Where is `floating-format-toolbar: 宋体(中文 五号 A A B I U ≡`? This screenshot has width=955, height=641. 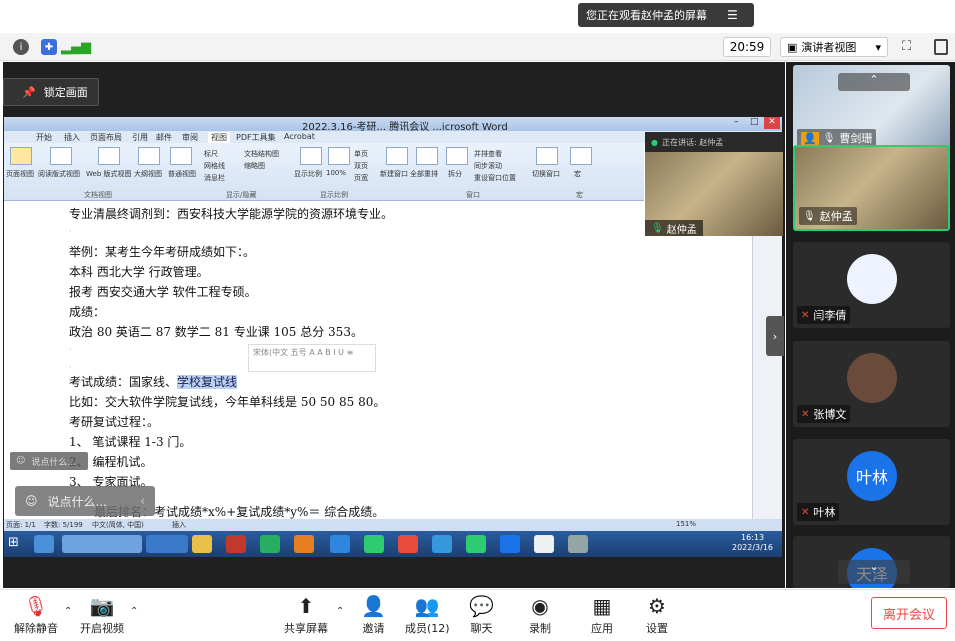
floating-format-toolbar: 宋体(中文 五号 A A B I U ≡ is located at coordinates (312, 358).